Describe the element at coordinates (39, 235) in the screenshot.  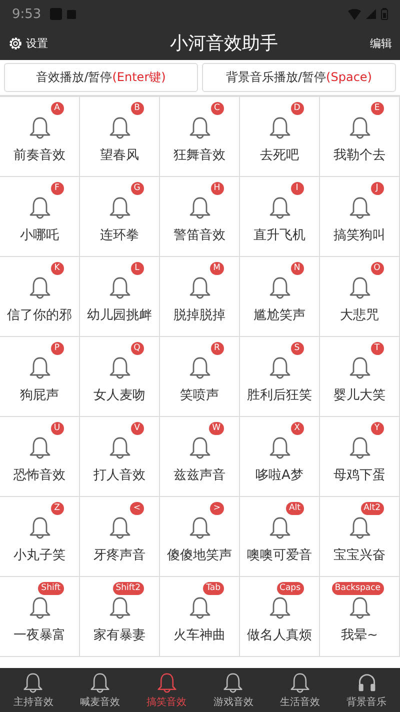
I see `sound-name: 小哪吒` at that location.